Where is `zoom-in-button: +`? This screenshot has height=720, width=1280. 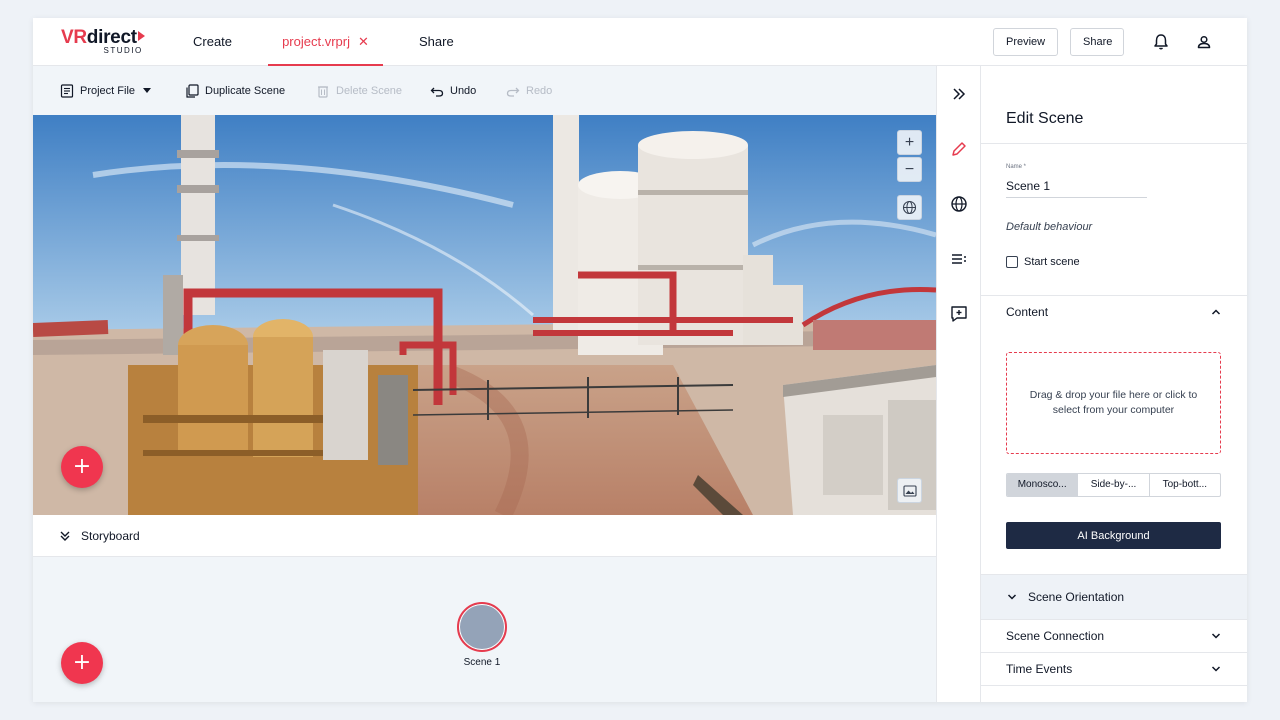 zoom-in-button: + is located at coordinates (909, 142).